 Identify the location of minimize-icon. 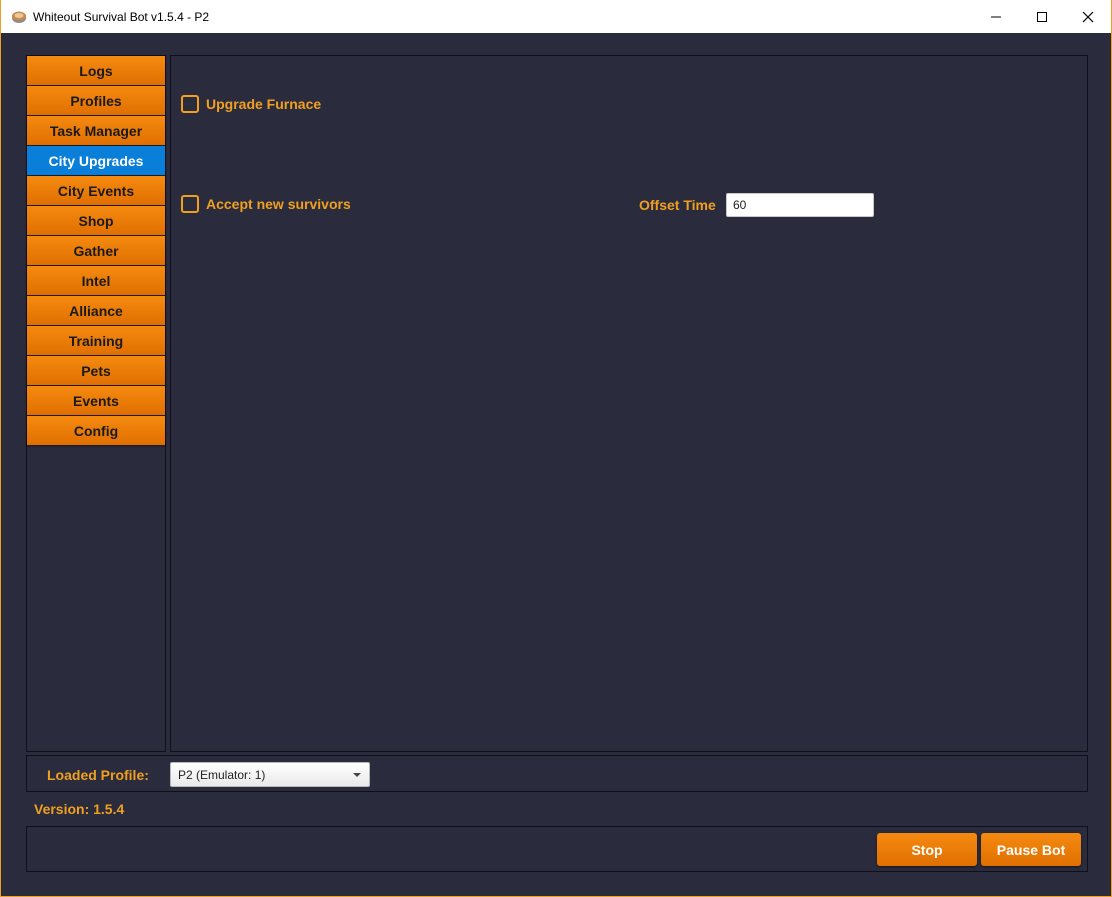
(996, 16).